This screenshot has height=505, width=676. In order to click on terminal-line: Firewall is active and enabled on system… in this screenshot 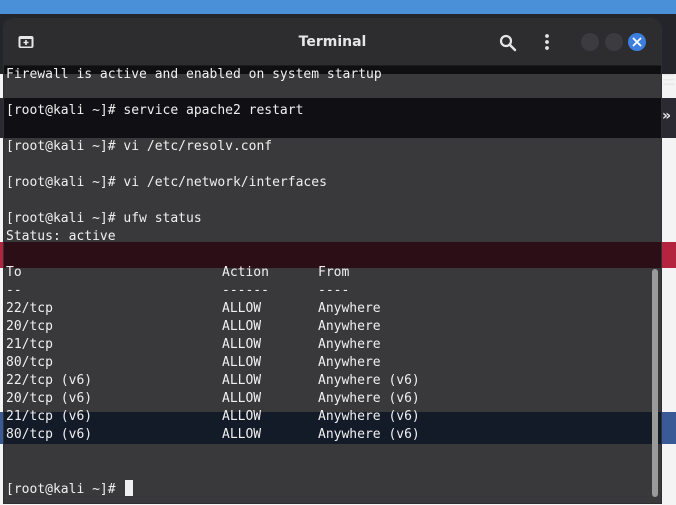, I will do `click(194, 74)`.